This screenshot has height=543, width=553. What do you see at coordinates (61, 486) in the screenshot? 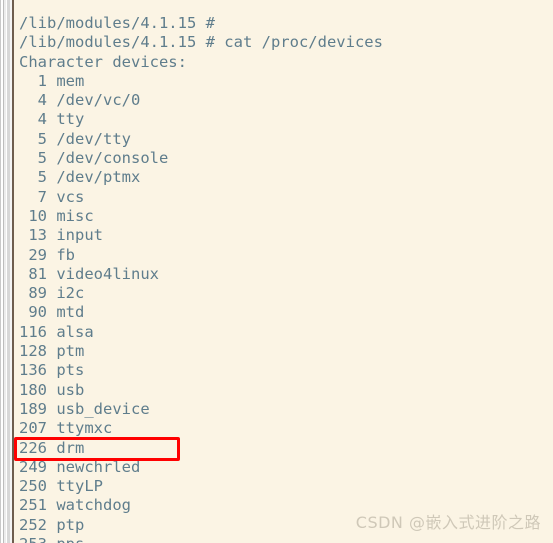
I see `terminal-line: 250 ttyLP` at bounding box center [61, 486].